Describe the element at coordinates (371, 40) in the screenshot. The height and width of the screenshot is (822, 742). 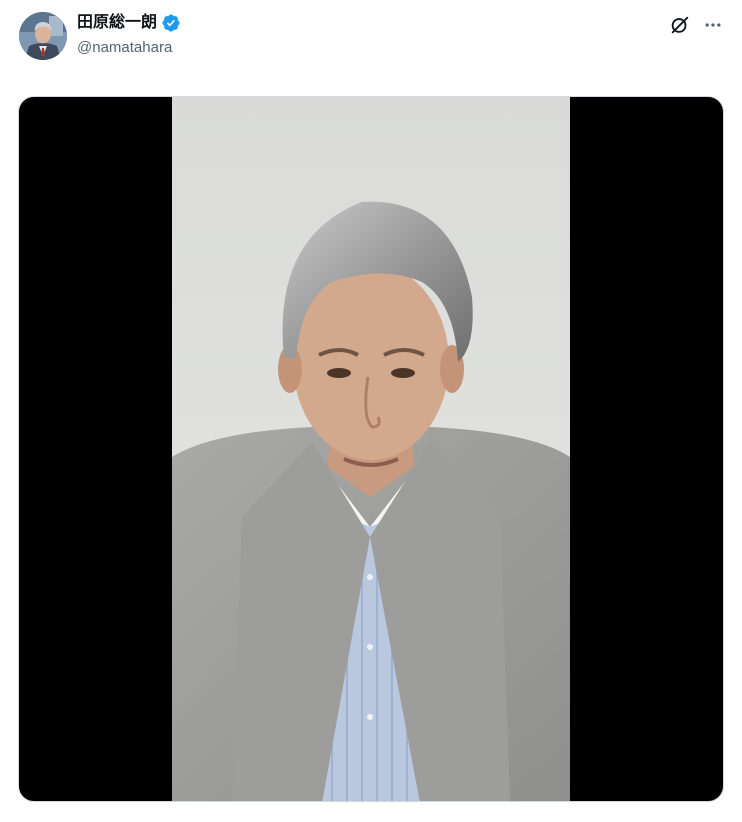
I see `post-header: 田原総一朗 @namatahara` at that location.